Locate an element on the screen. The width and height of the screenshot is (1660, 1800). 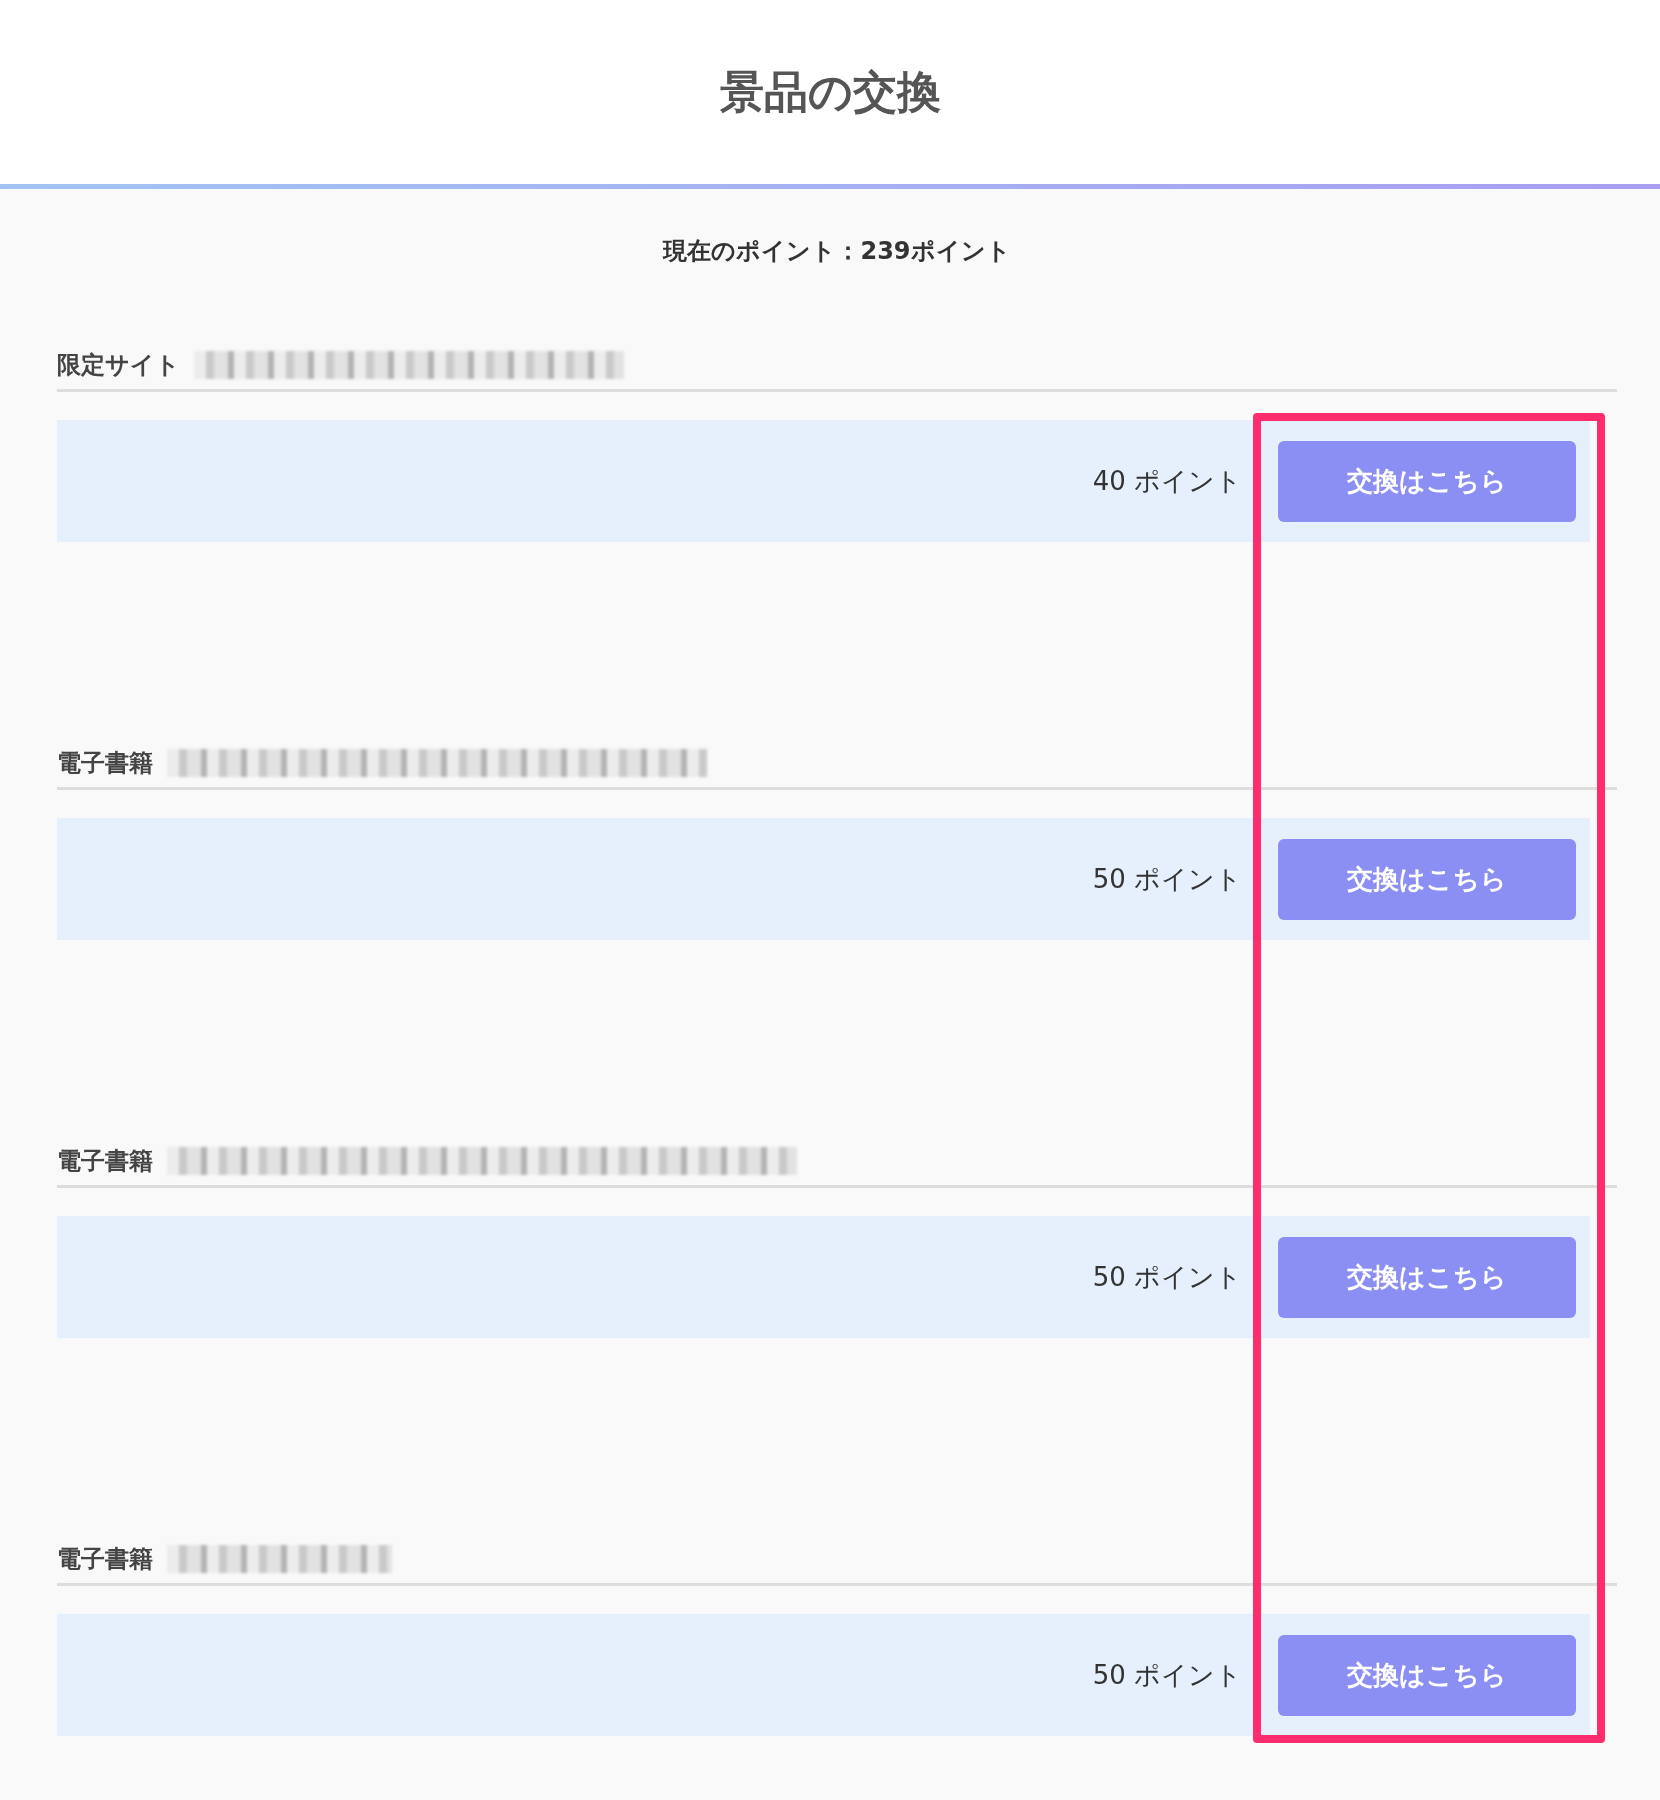
price-label: 40 ポイント is located at coordinates (1167, 481).